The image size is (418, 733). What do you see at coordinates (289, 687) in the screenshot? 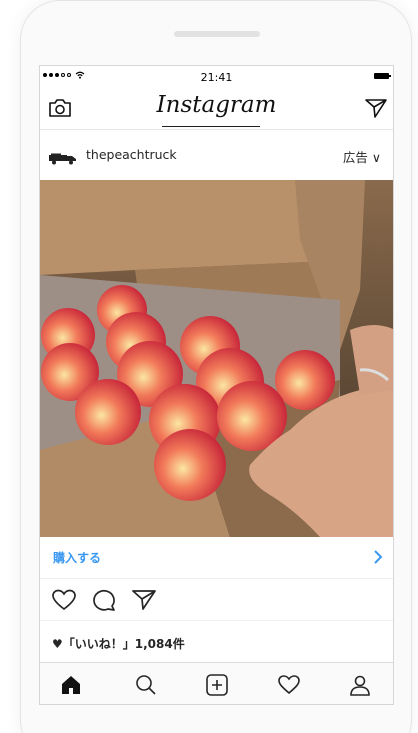
I see `activity-heart-icon` at bounding box center [289, 687].